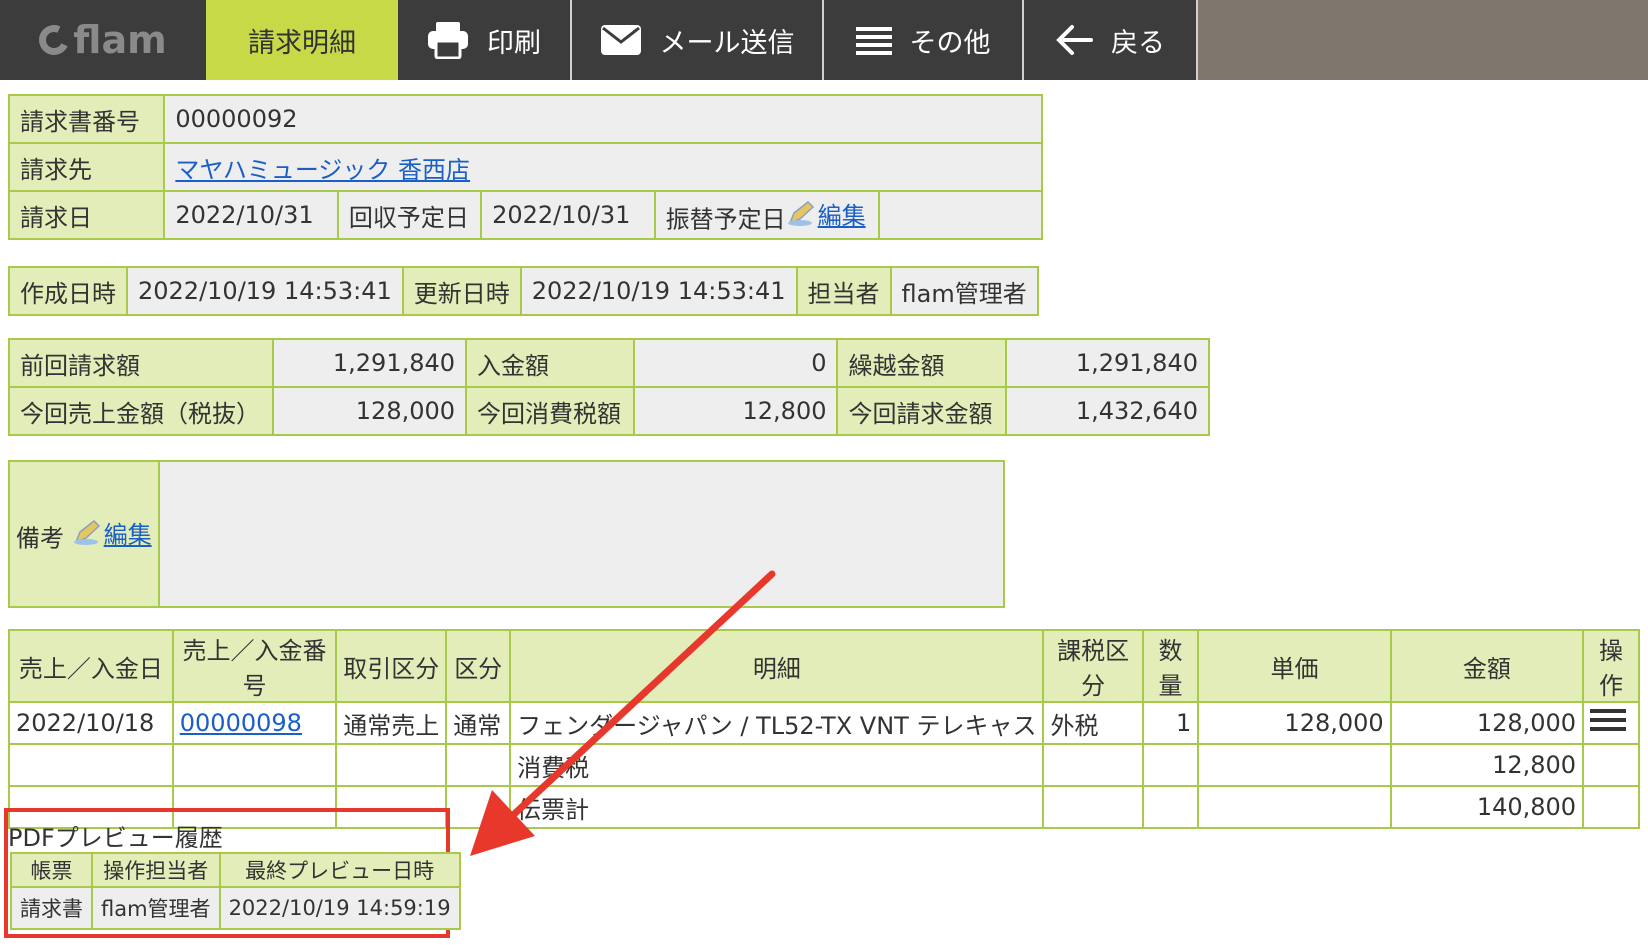  Describe the element at coordinates (623, 713) in the screenshot. I see `annotation-arrow-icon` at that location.